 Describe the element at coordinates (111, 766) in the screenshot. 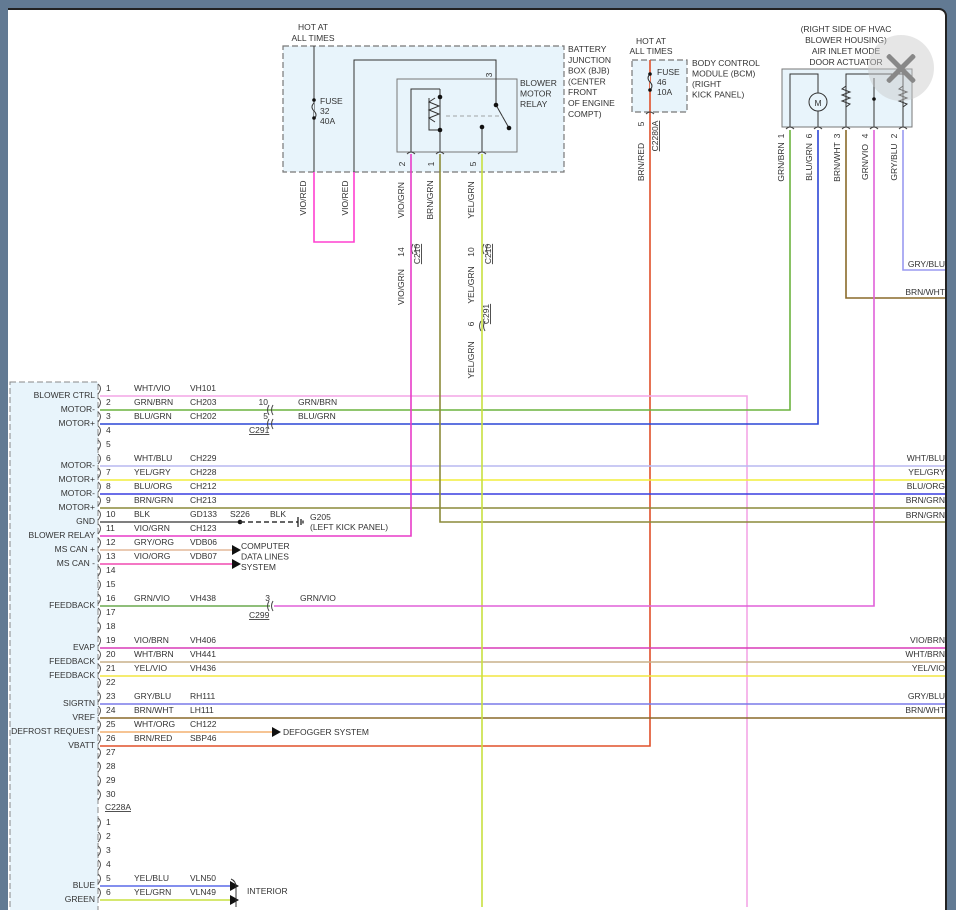

I see `pin-number: 28` at that location.